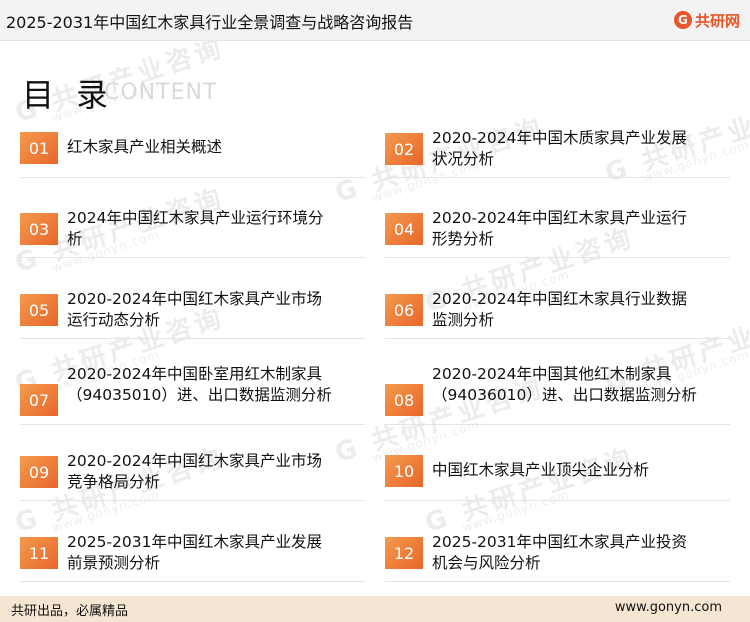 The width and height of the screenshot is (750, 622). What do you see at coordinates (717, 20) in the screenshot?
I see `logo-text: 共研网` at bounding box center [717, 20].